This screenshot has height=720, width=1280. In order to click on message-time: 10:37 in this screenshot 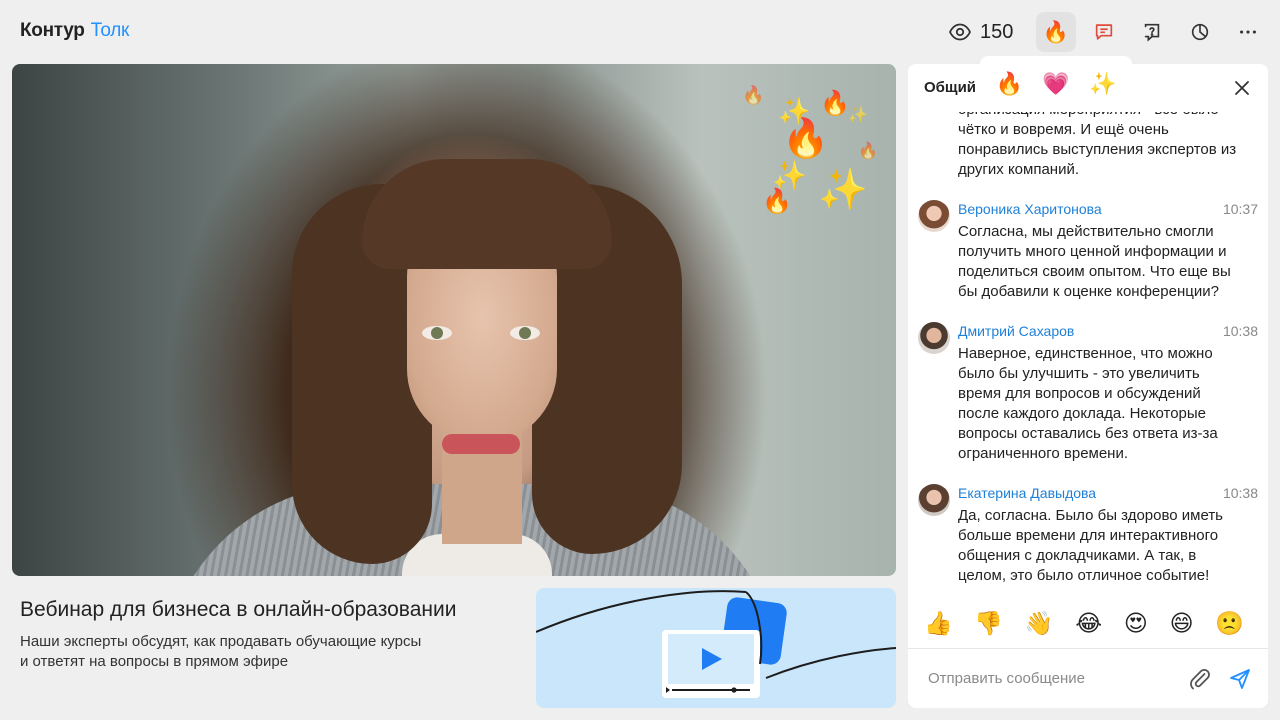, I will do `click(1240, 209)`.